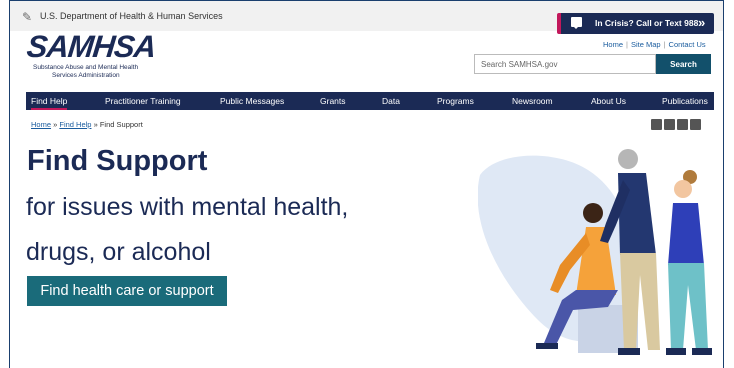 This screenshot has width=734, height=368. Describe the element at coordinates (646, 44) in the screenshot. I see `utility-link-site-map: Site Map` at that location.